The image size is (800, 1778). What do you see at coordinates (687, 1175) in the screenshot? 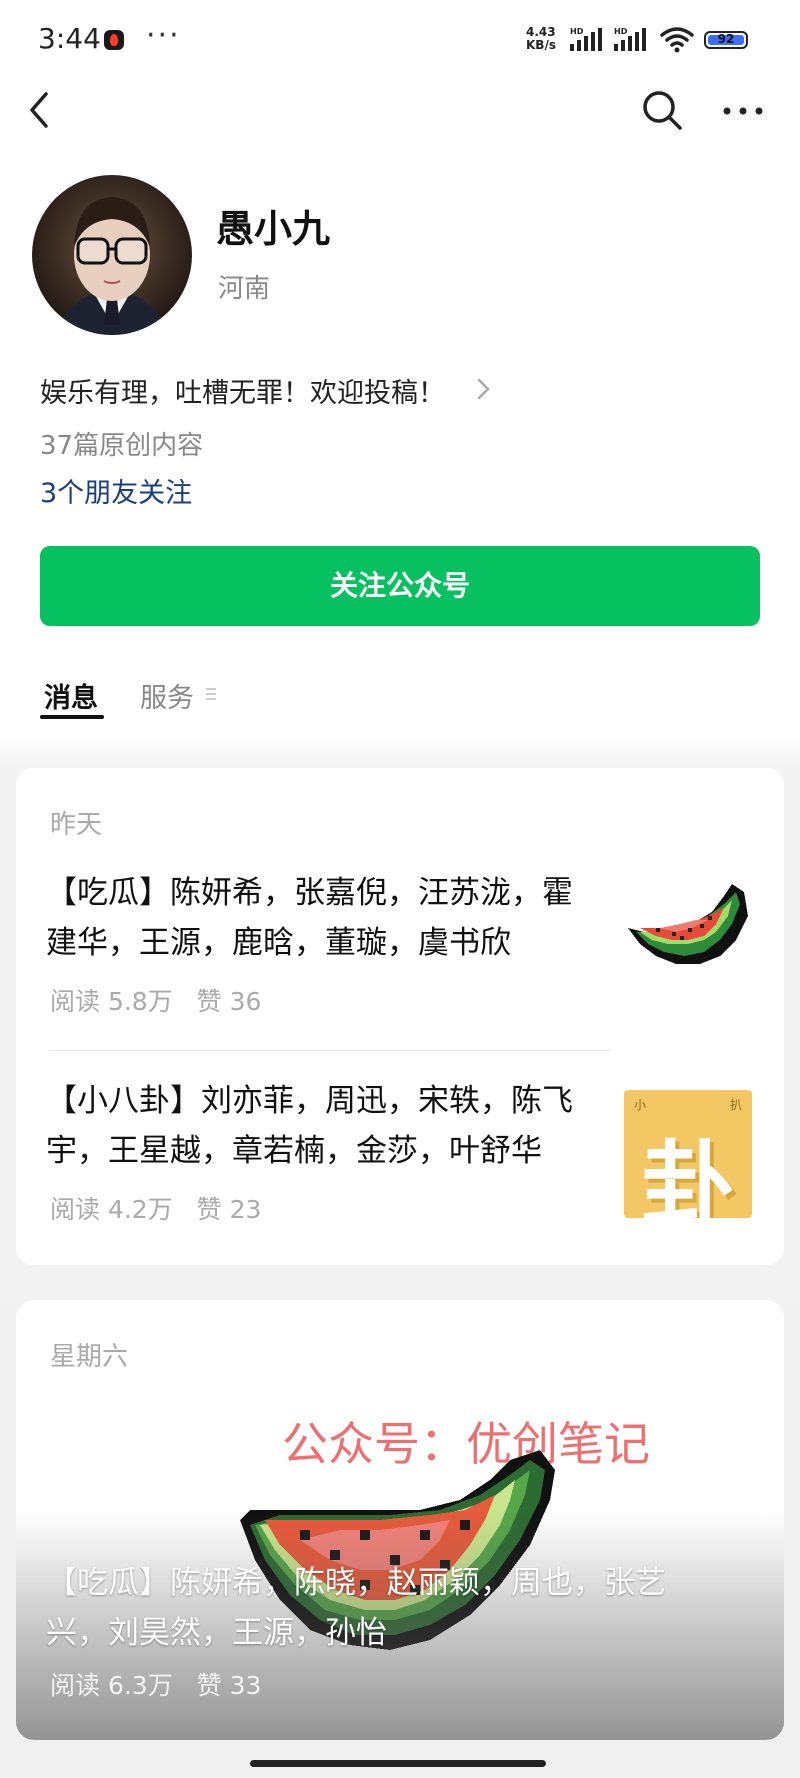
I see `thumb-character: 卦` at bounding box center [687, 1175].